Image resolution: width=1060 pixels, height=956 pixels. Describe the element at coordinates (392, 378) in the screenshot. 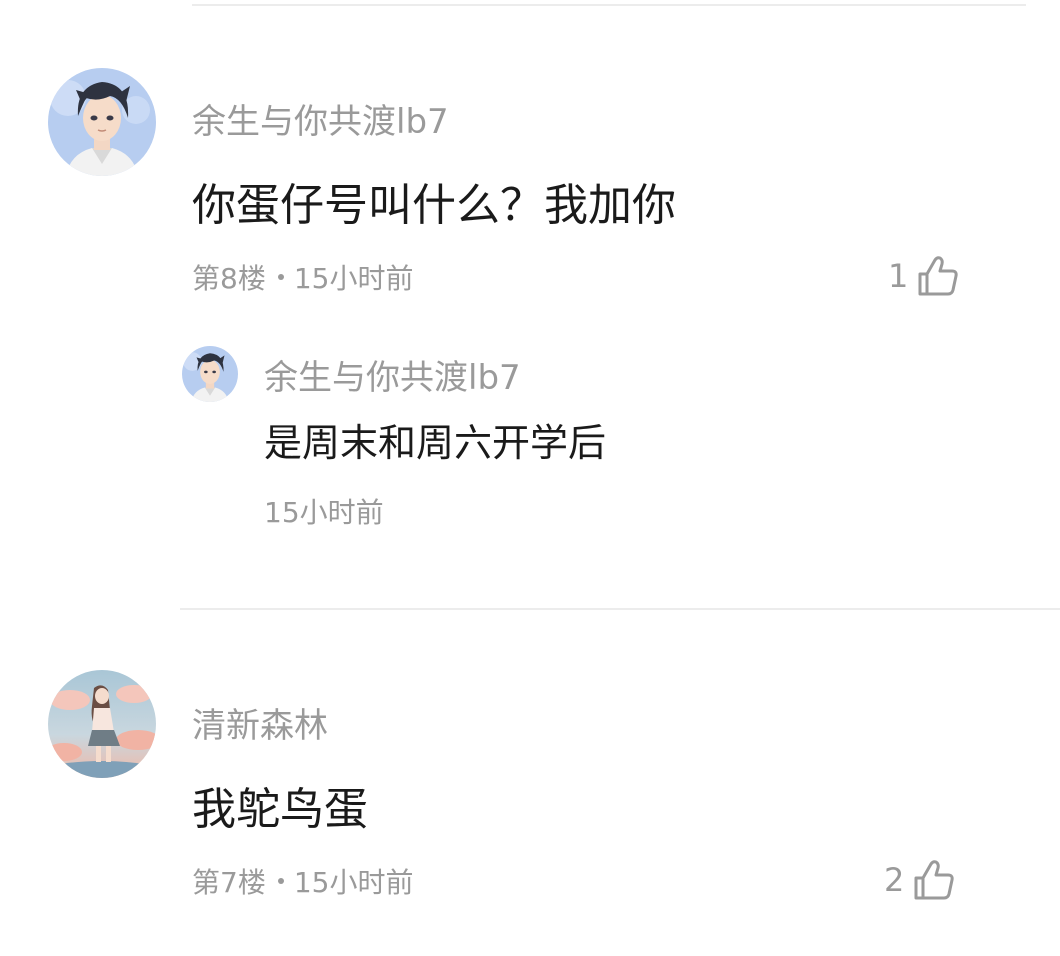

I see `reply-username: 余生与你共渡lb7` at that location.